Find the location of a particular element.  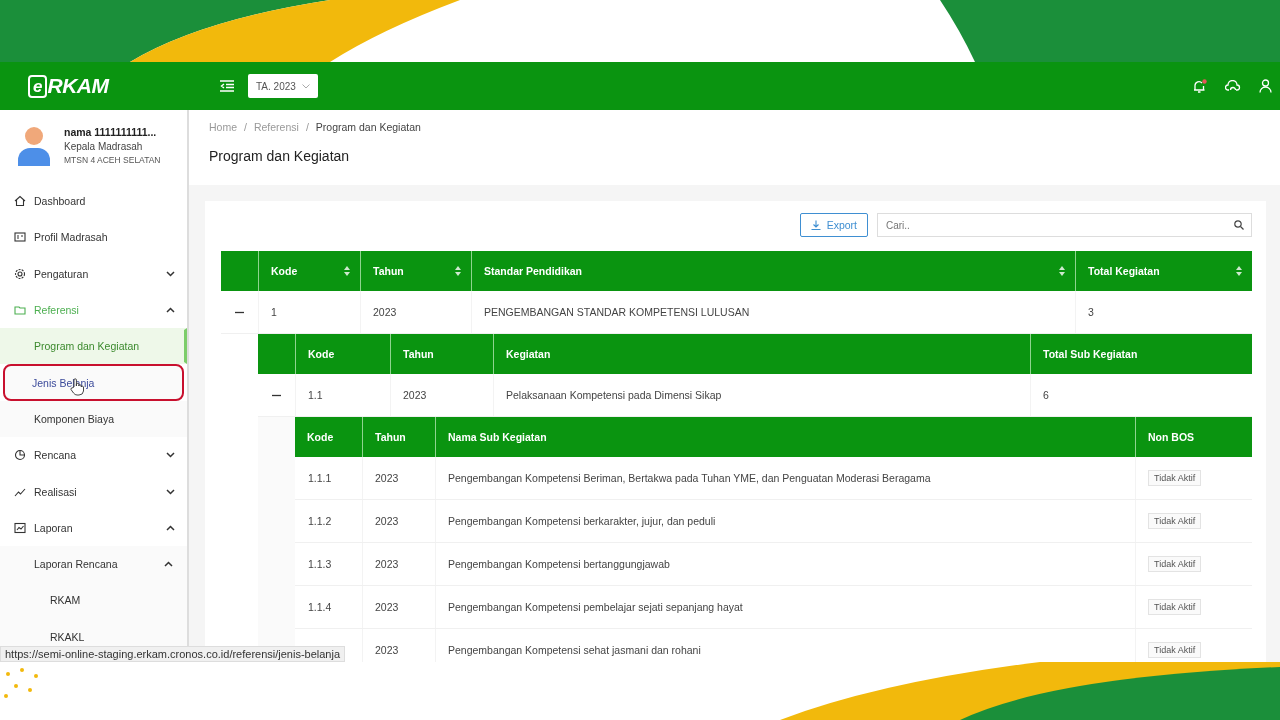

table-cell: Pengembangan Kompetensi bertanggungjawab is located at coordinates (785, 564).